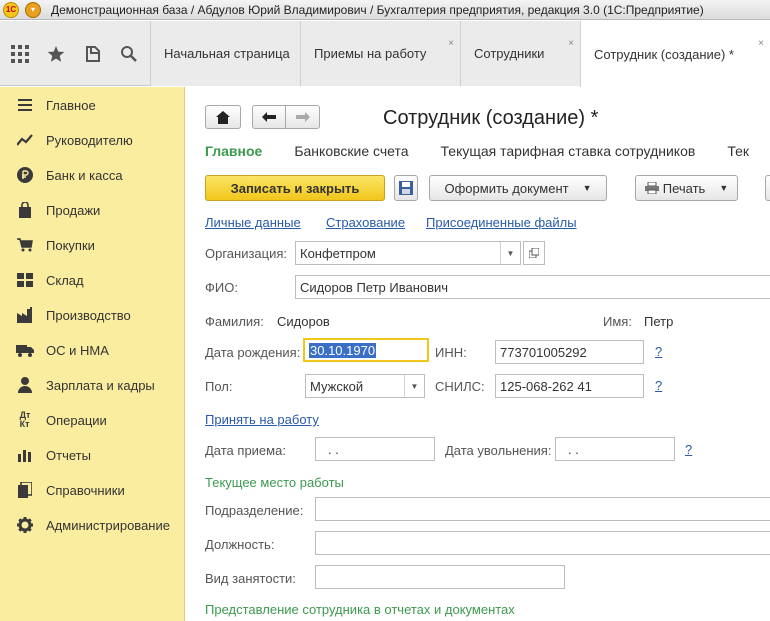 This screenshot has width=770, height=621. What do you see at coordinates (253, 222) in the screenshot?
I see `link-personal-data: Личные данные` at bounding box center [253, 222].